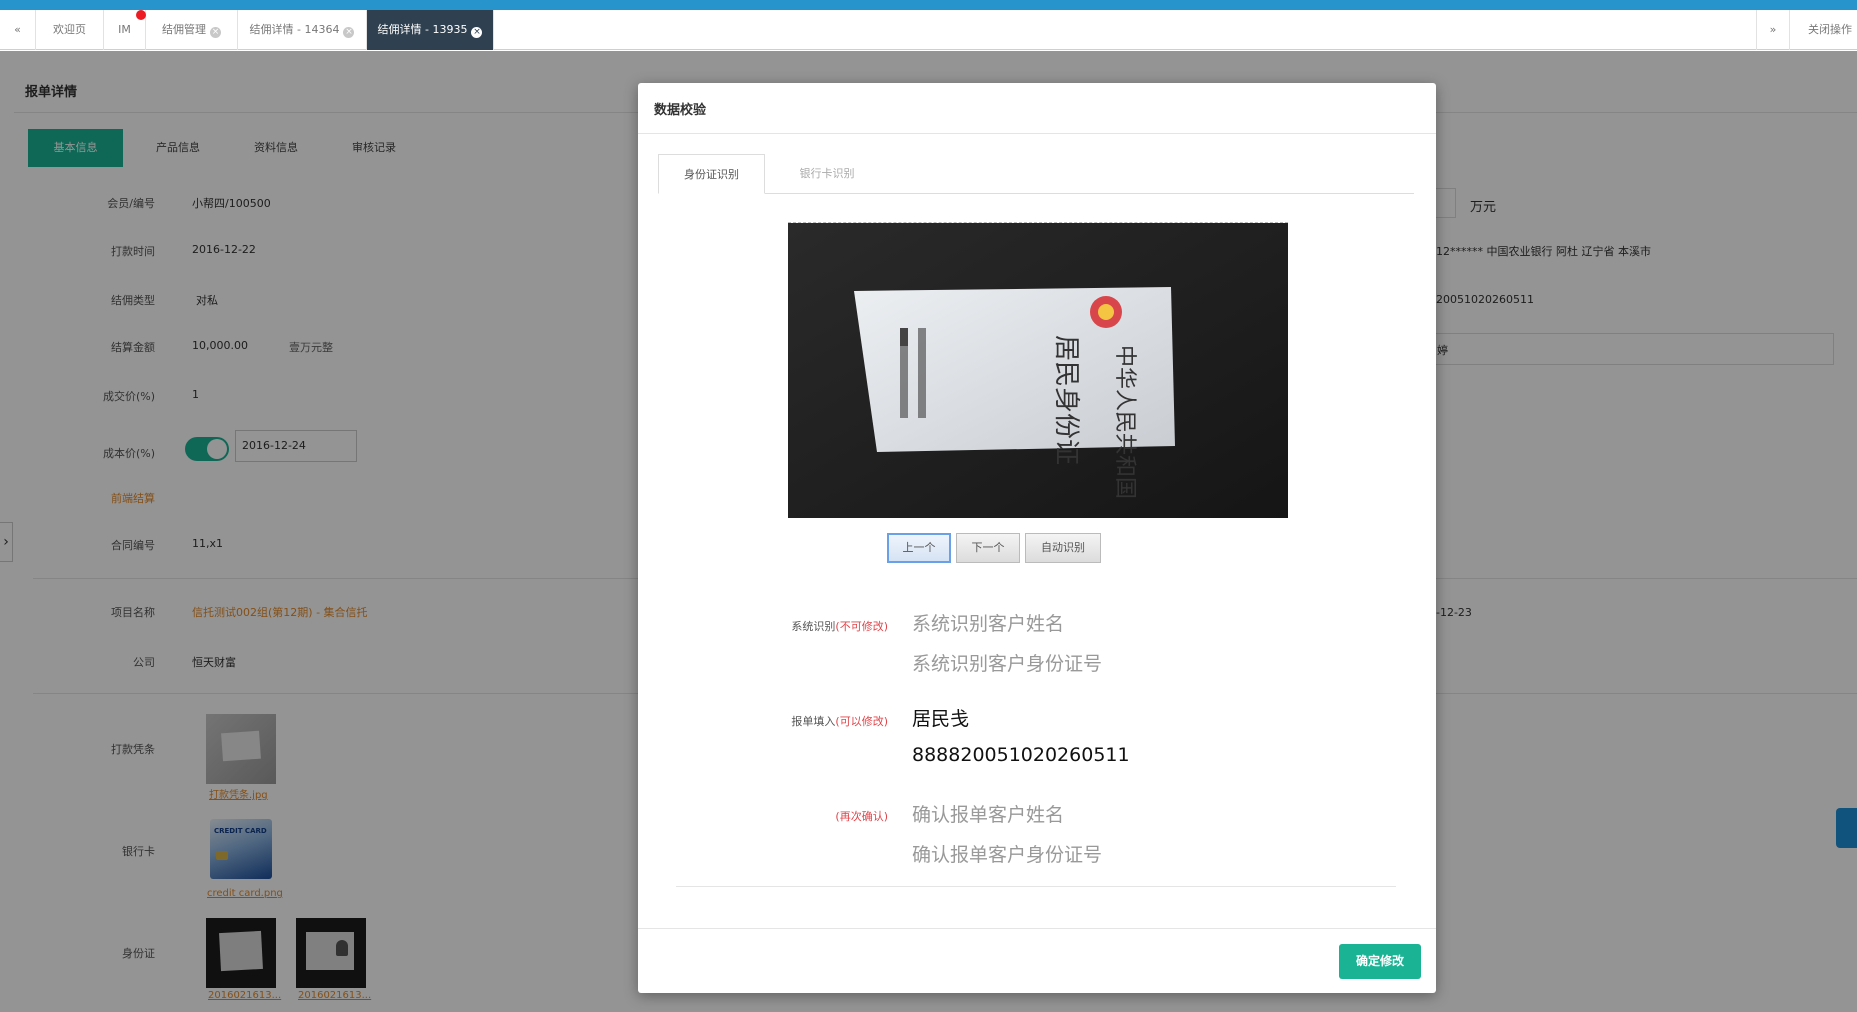  What do you see at coordinates (1036, 193) in the screenshot?
I see `tab-underline` at bounding box center [1036, 193].